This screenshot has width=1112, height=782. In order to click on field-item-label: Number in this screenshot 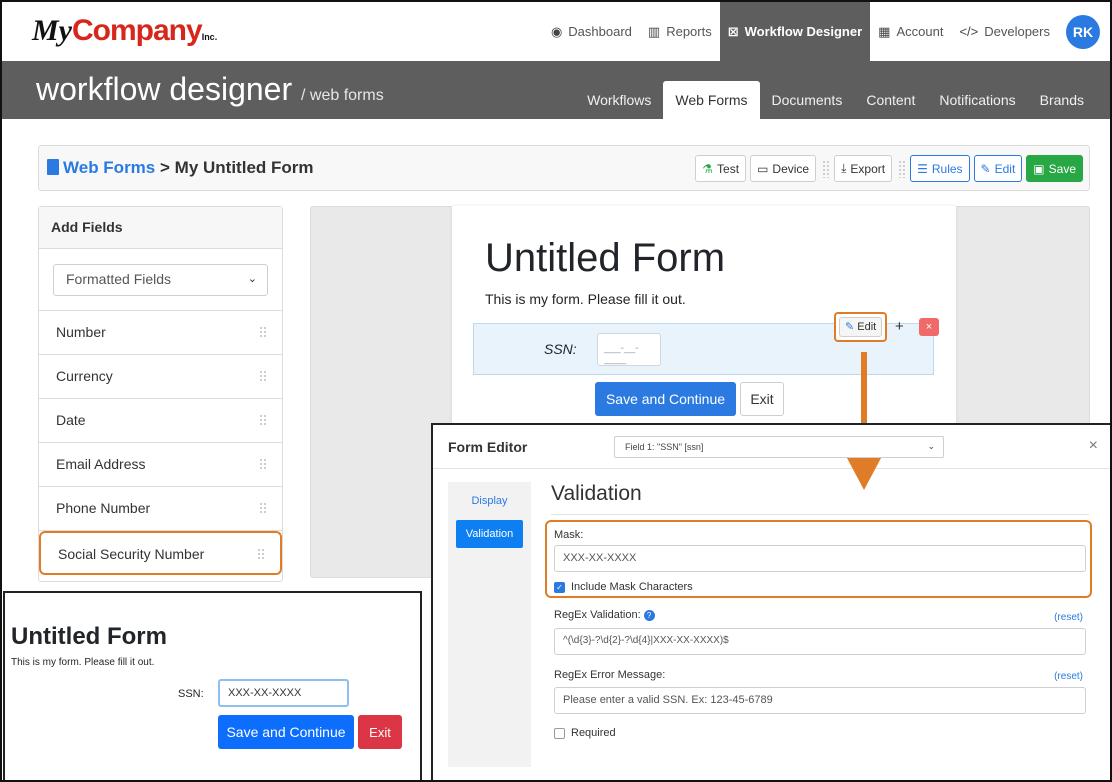, I will do `click(81, 332)`.